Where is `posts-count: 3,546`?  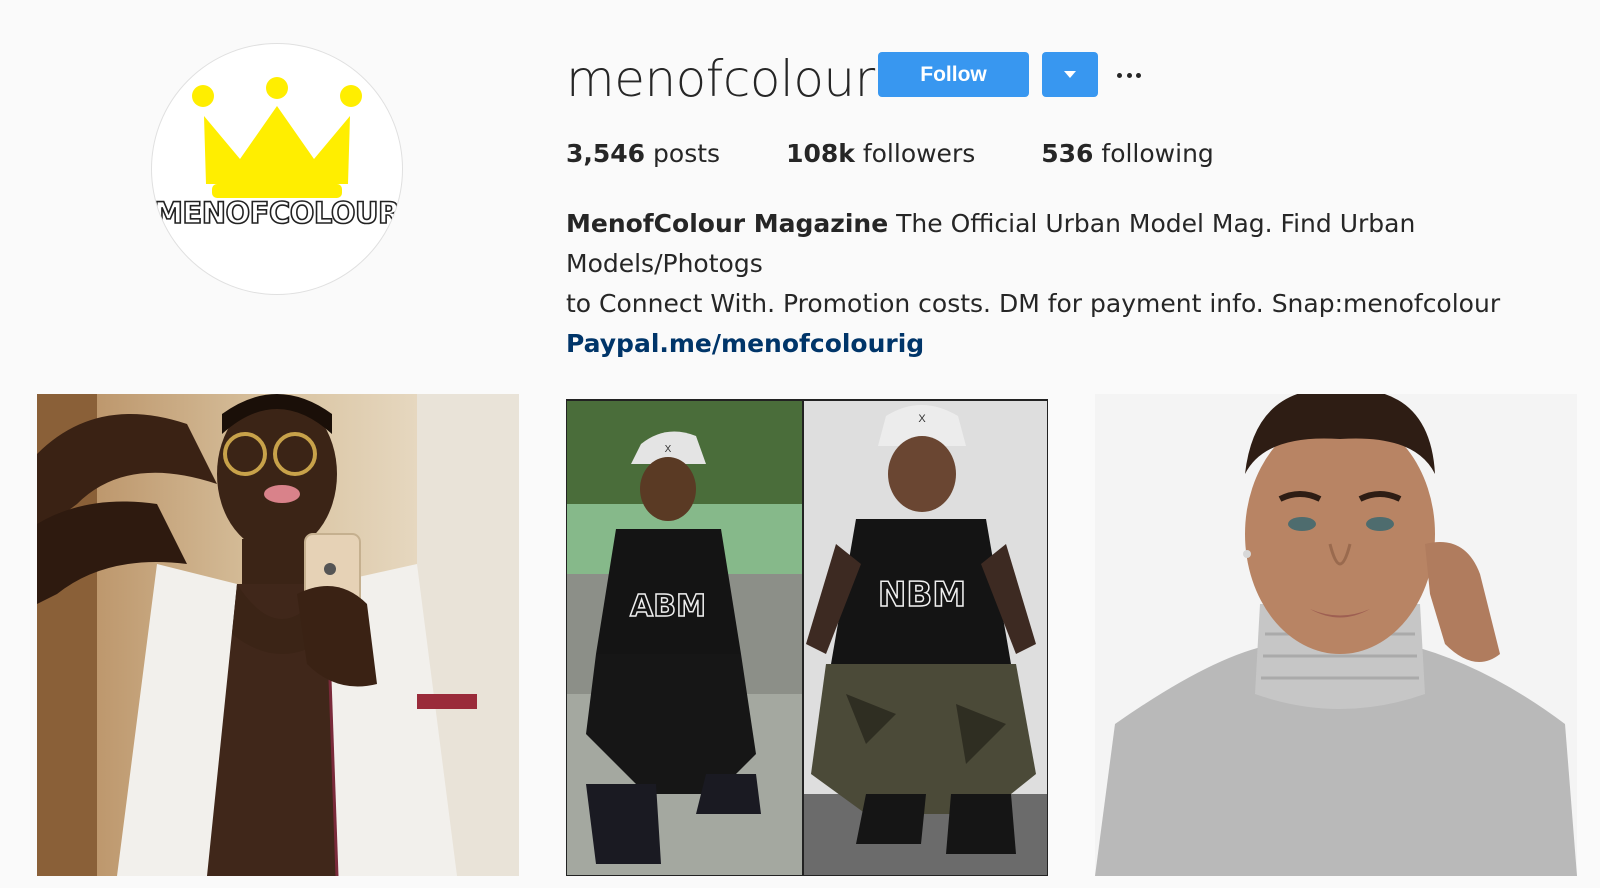 posts-count: 3,546 is located at coordinates (606, 153).